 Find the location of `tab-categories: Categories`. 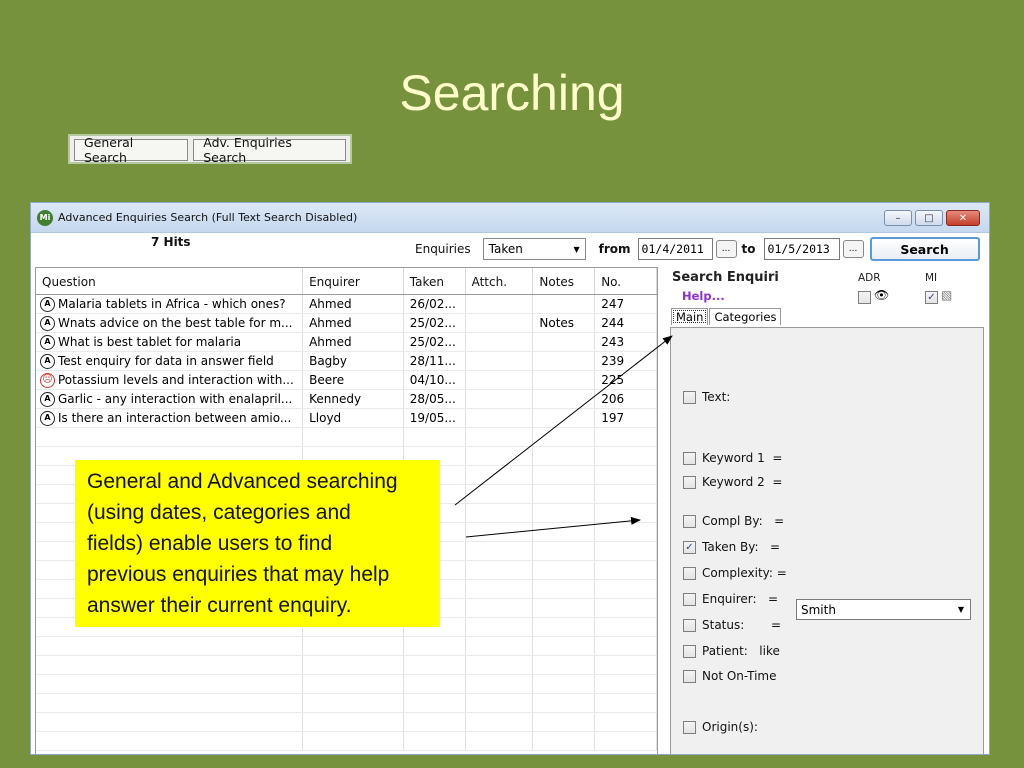

tab-categories: Categories is located at coordinates (745, 316).